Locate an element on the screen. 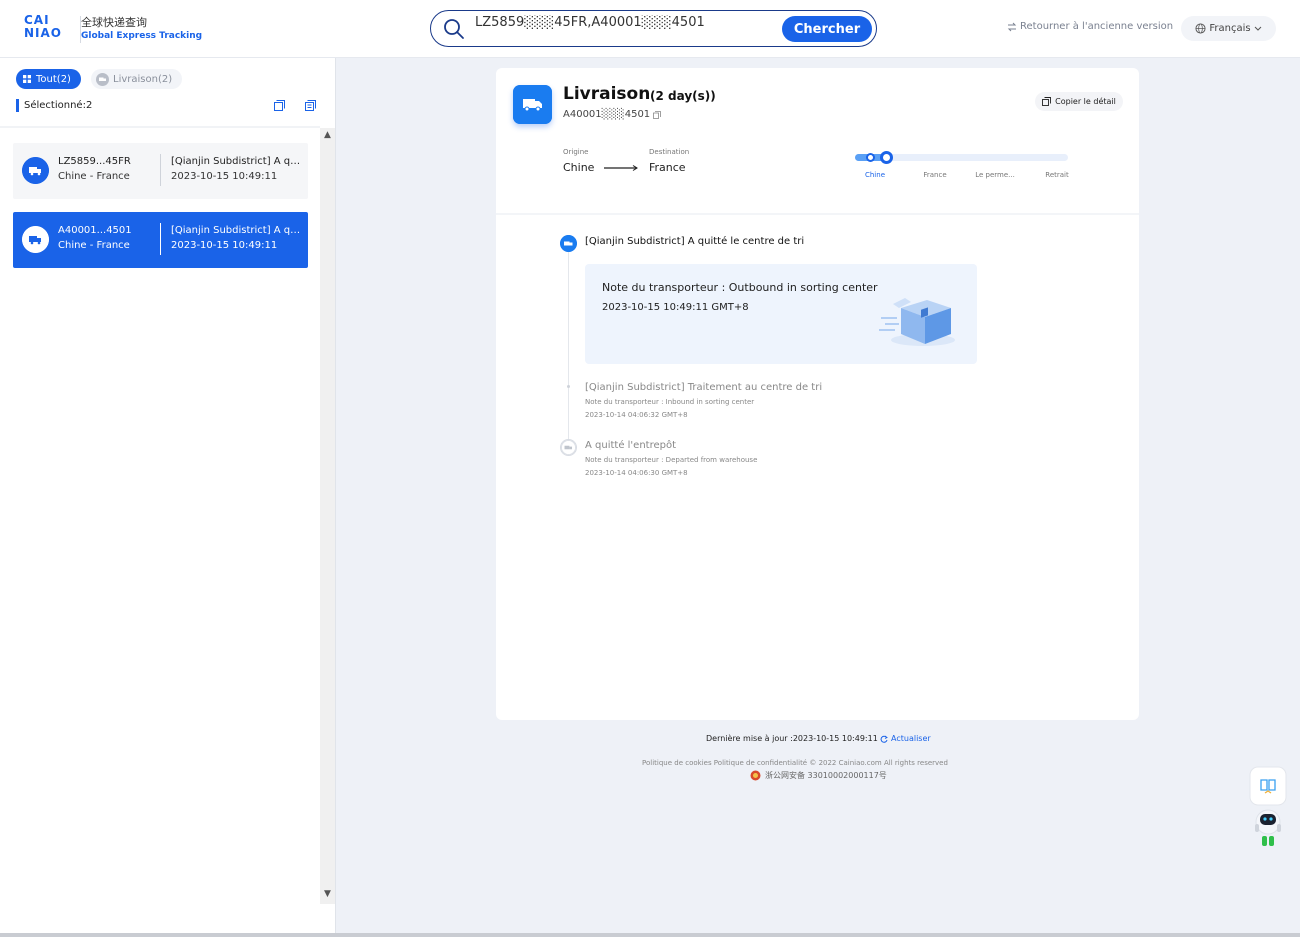  arrow-right-icon is located at coordinates (621, 168).